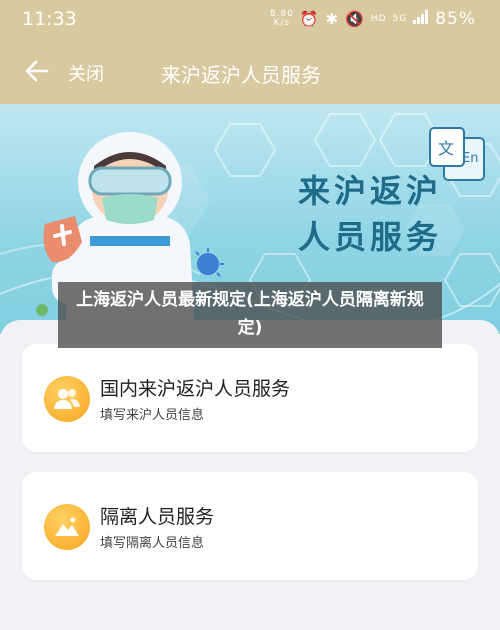 This screenshot has height=630, width=500. What do you see at coordinates (370, 214) in the screenshot?
I see `banner-heading: 来沪返沪人员服务` at bounding box center [370, 214].